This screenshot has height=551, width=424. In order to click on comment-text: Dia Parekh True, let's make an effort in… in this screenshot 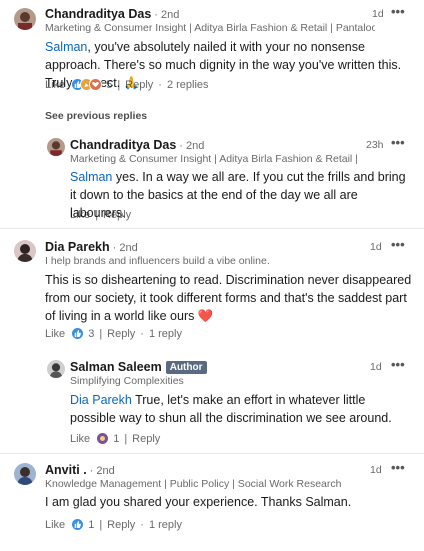, I will do `click(231, 409)`.